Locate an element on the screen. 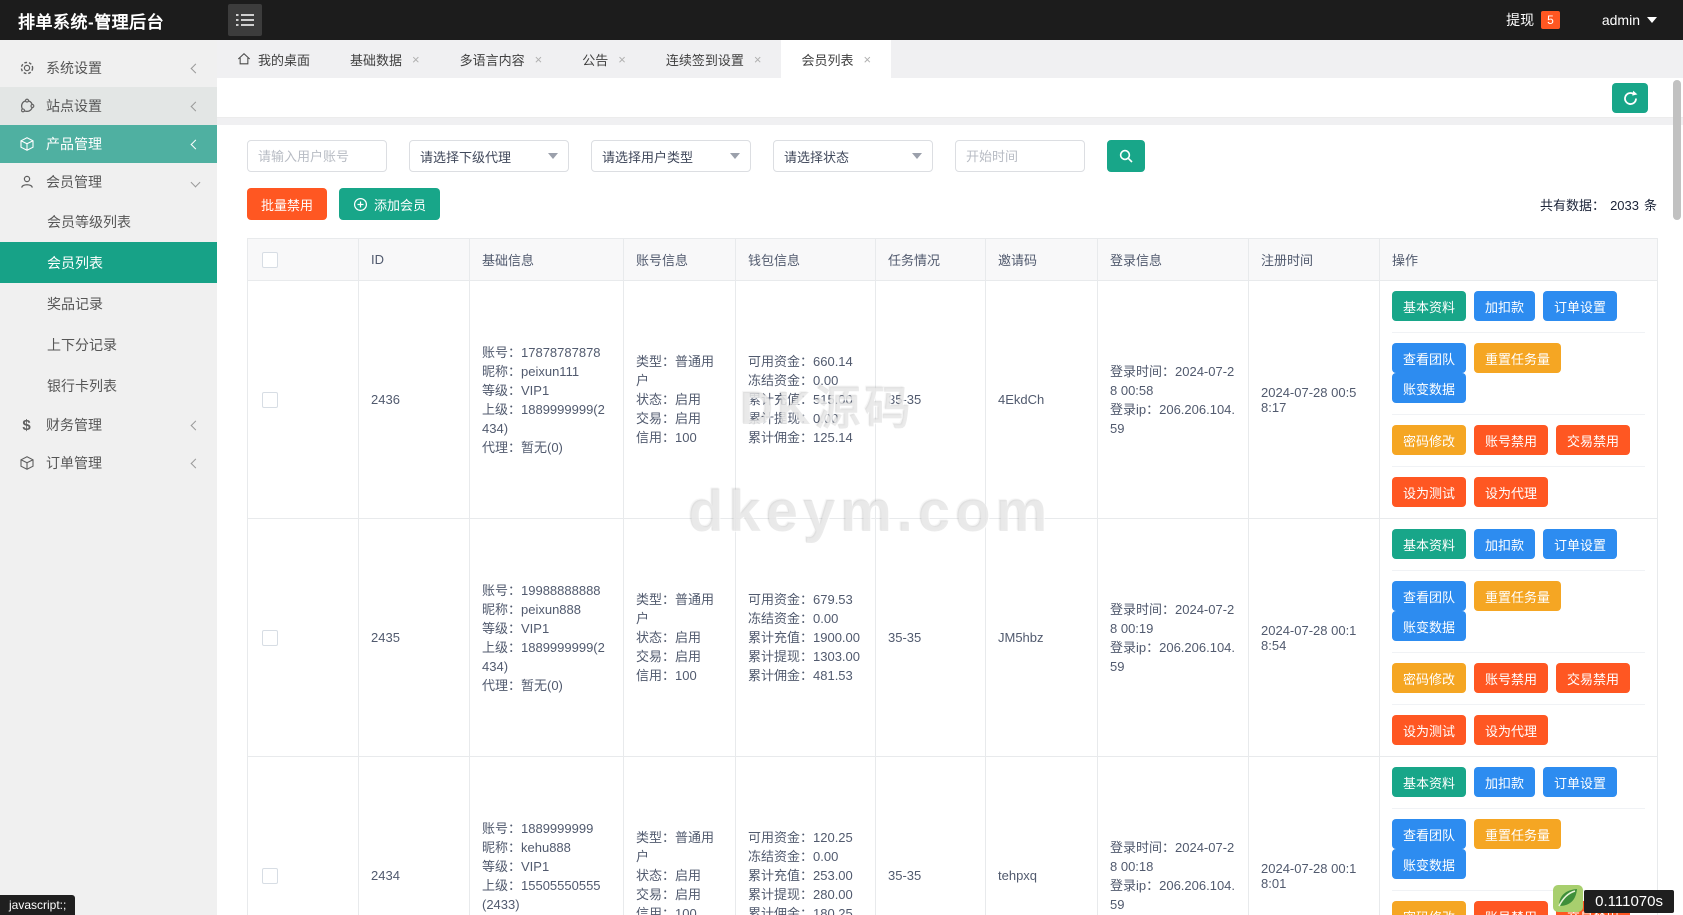  sidebar-item-order-management: 订单管理 is located at coordinates (108, 463).